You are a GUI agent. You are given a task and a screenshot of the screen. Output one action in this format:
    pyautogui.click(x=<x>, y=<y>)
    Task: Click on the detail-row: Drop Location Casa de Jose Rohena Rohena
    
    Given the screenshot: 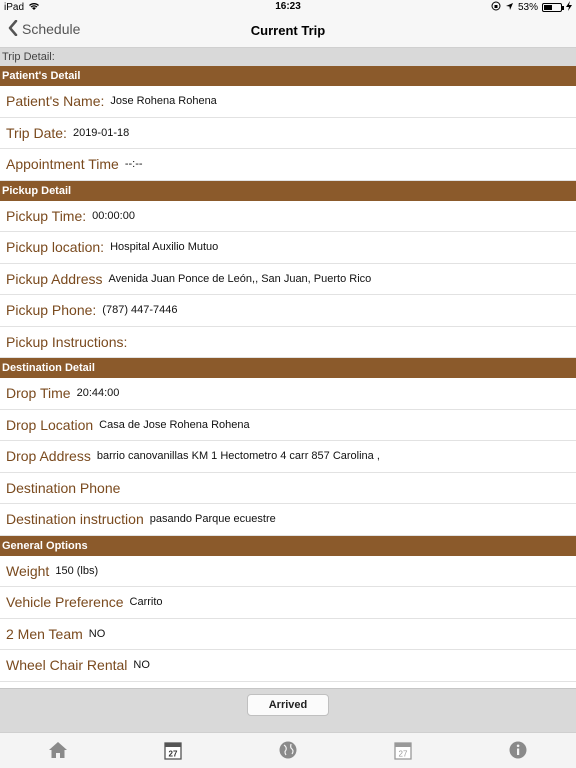 What is the action you would take?
    pyautogui.click(x=288, y=425)
    